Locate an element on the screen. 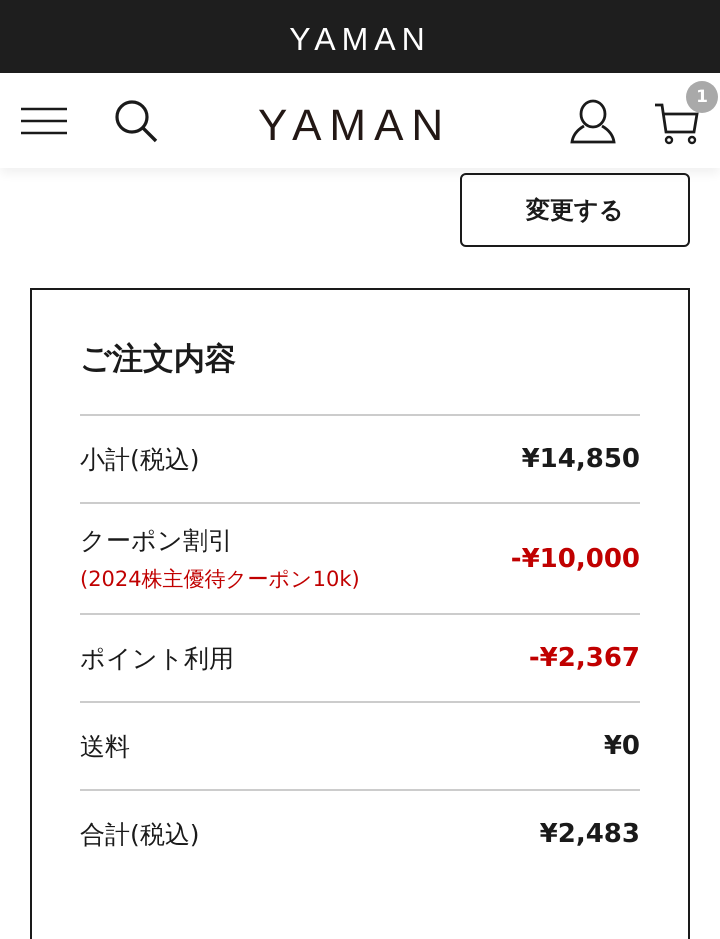 This screenshot has height=939, width=720. cart-count-badge: 1 is located at coordinates (702, 96).